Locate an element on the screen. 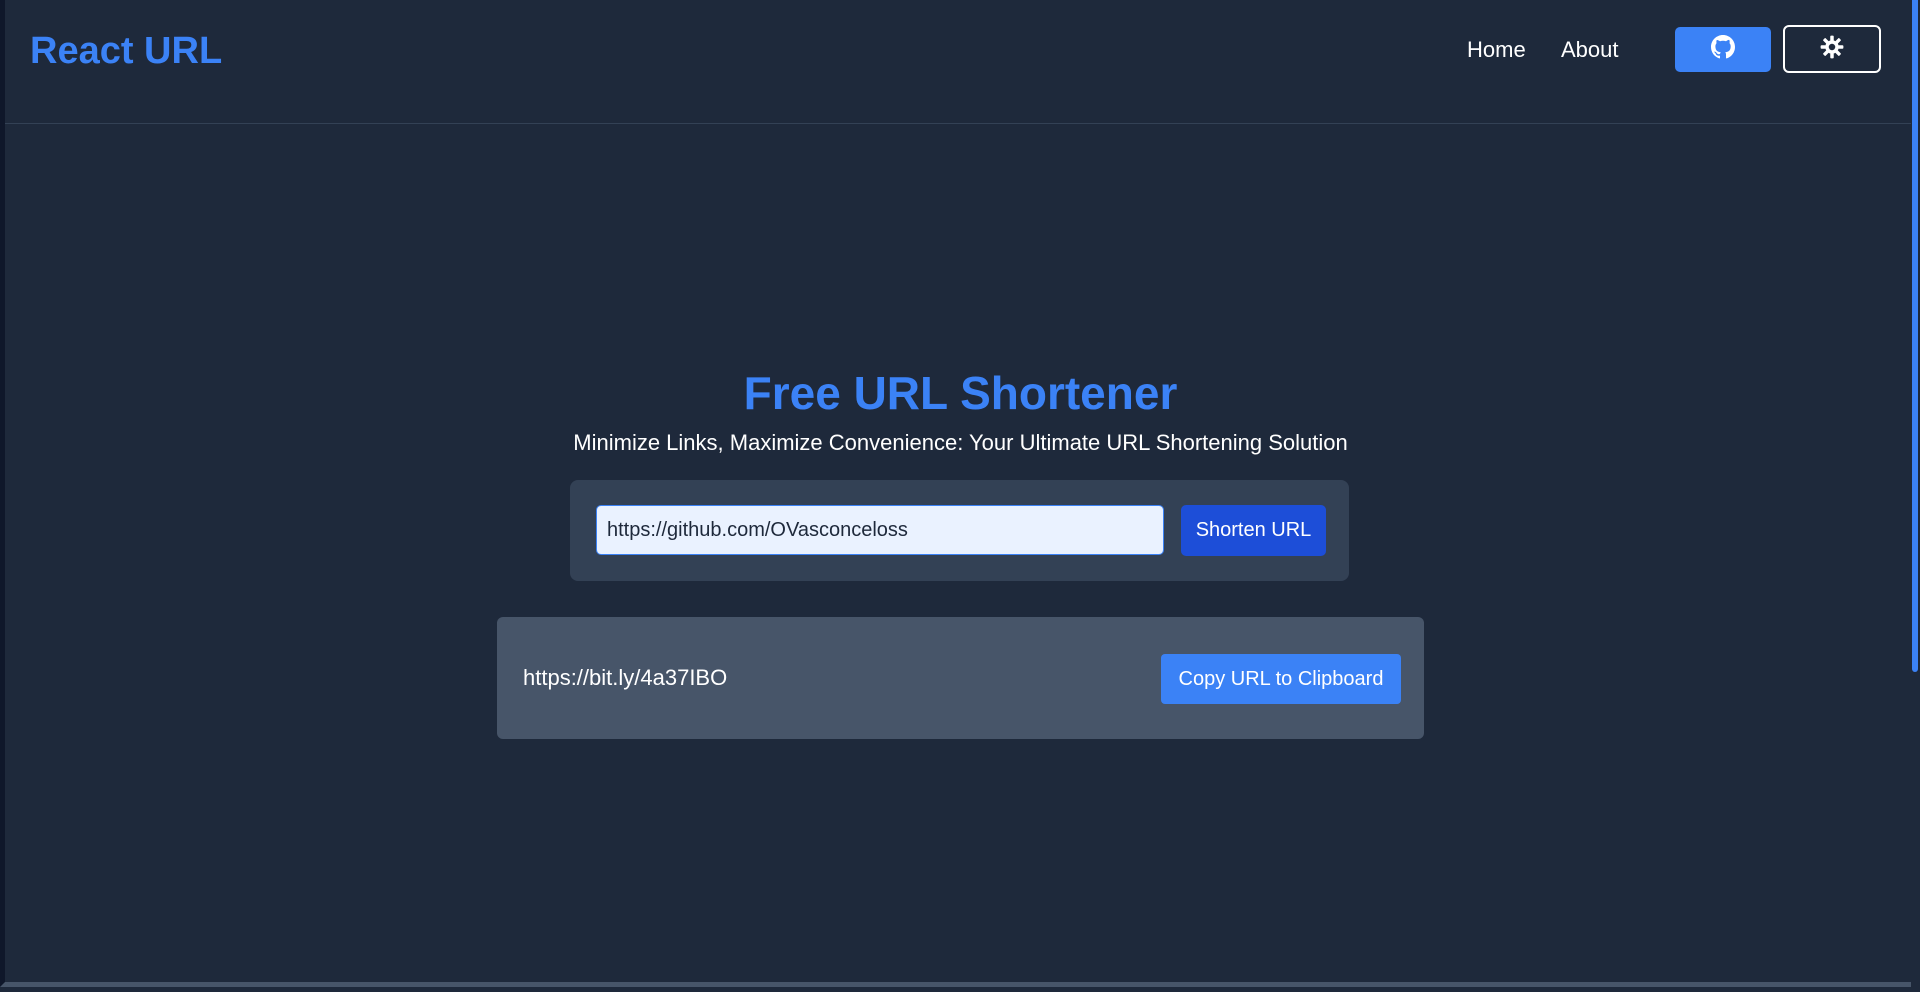 Image resolution: width=1920 pixels, height=992 pixels. brand-logo: React URL is located at coordinates (126, 51).